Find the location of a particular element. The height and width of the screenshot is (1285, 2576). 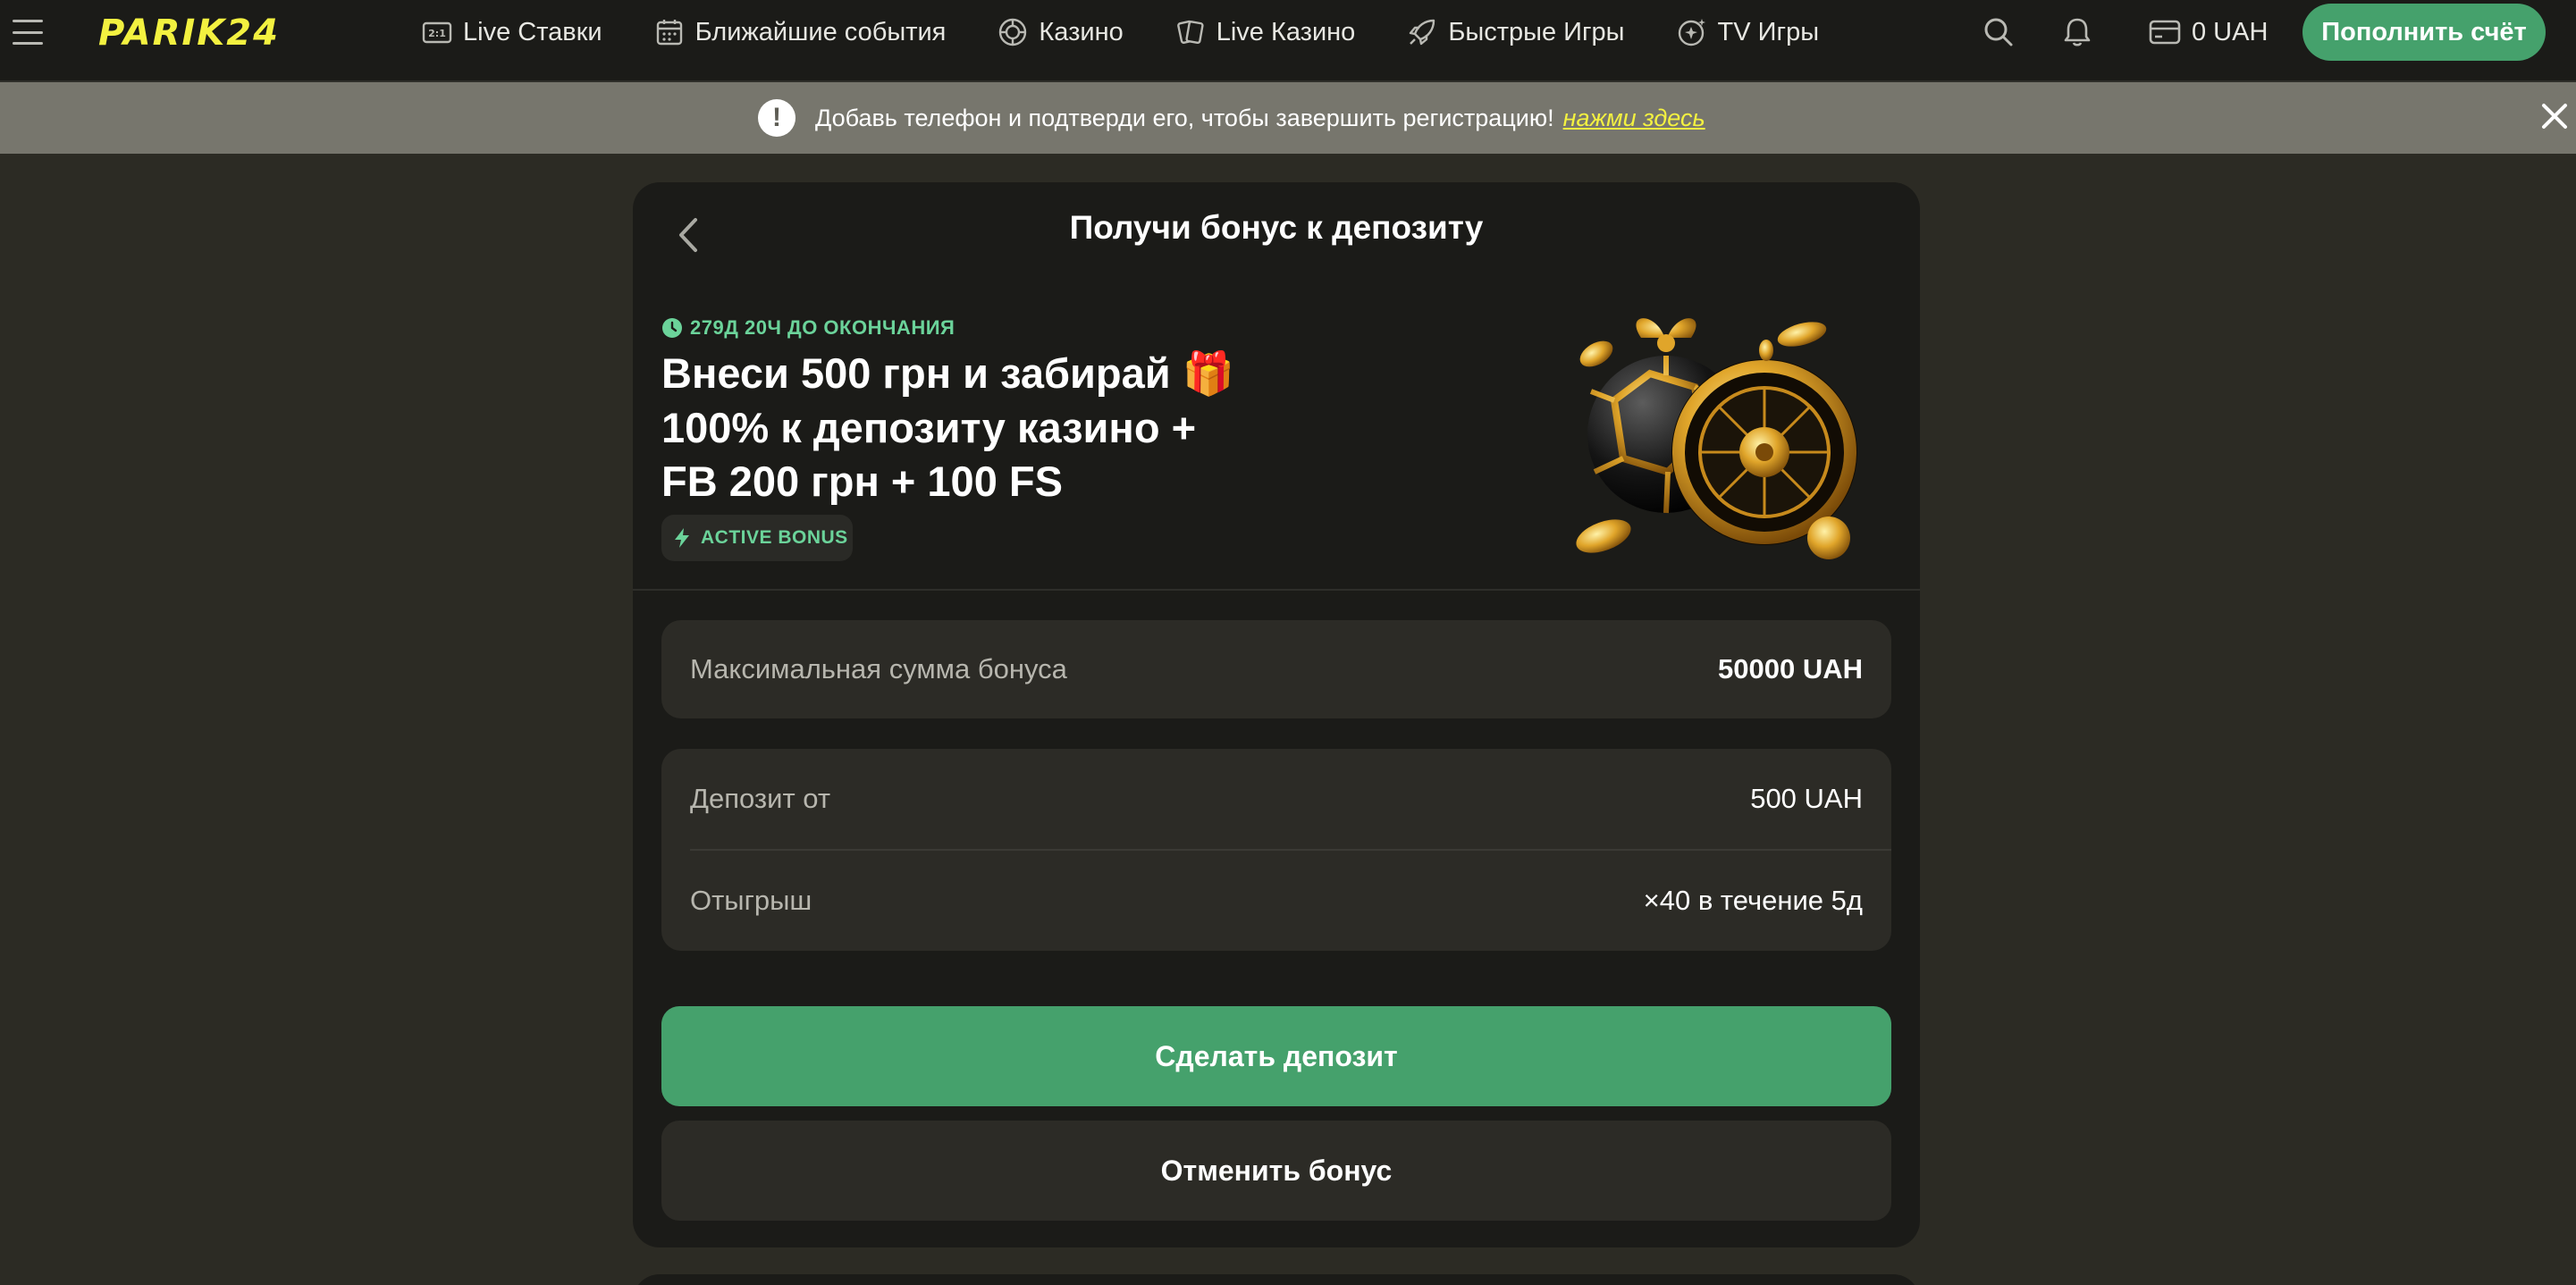

balance-display: 0 UAH is located at coordinates (2209, 32).